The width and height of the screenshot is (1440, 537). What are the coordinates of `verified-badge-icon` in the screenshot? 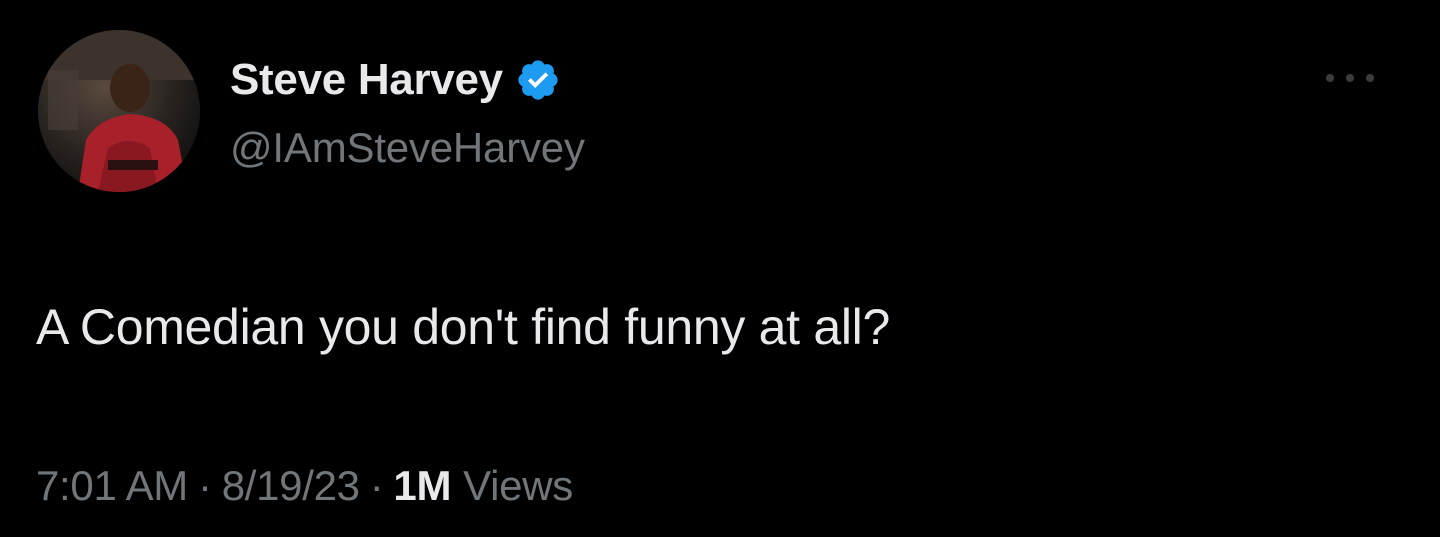 It's located at (538, 80).